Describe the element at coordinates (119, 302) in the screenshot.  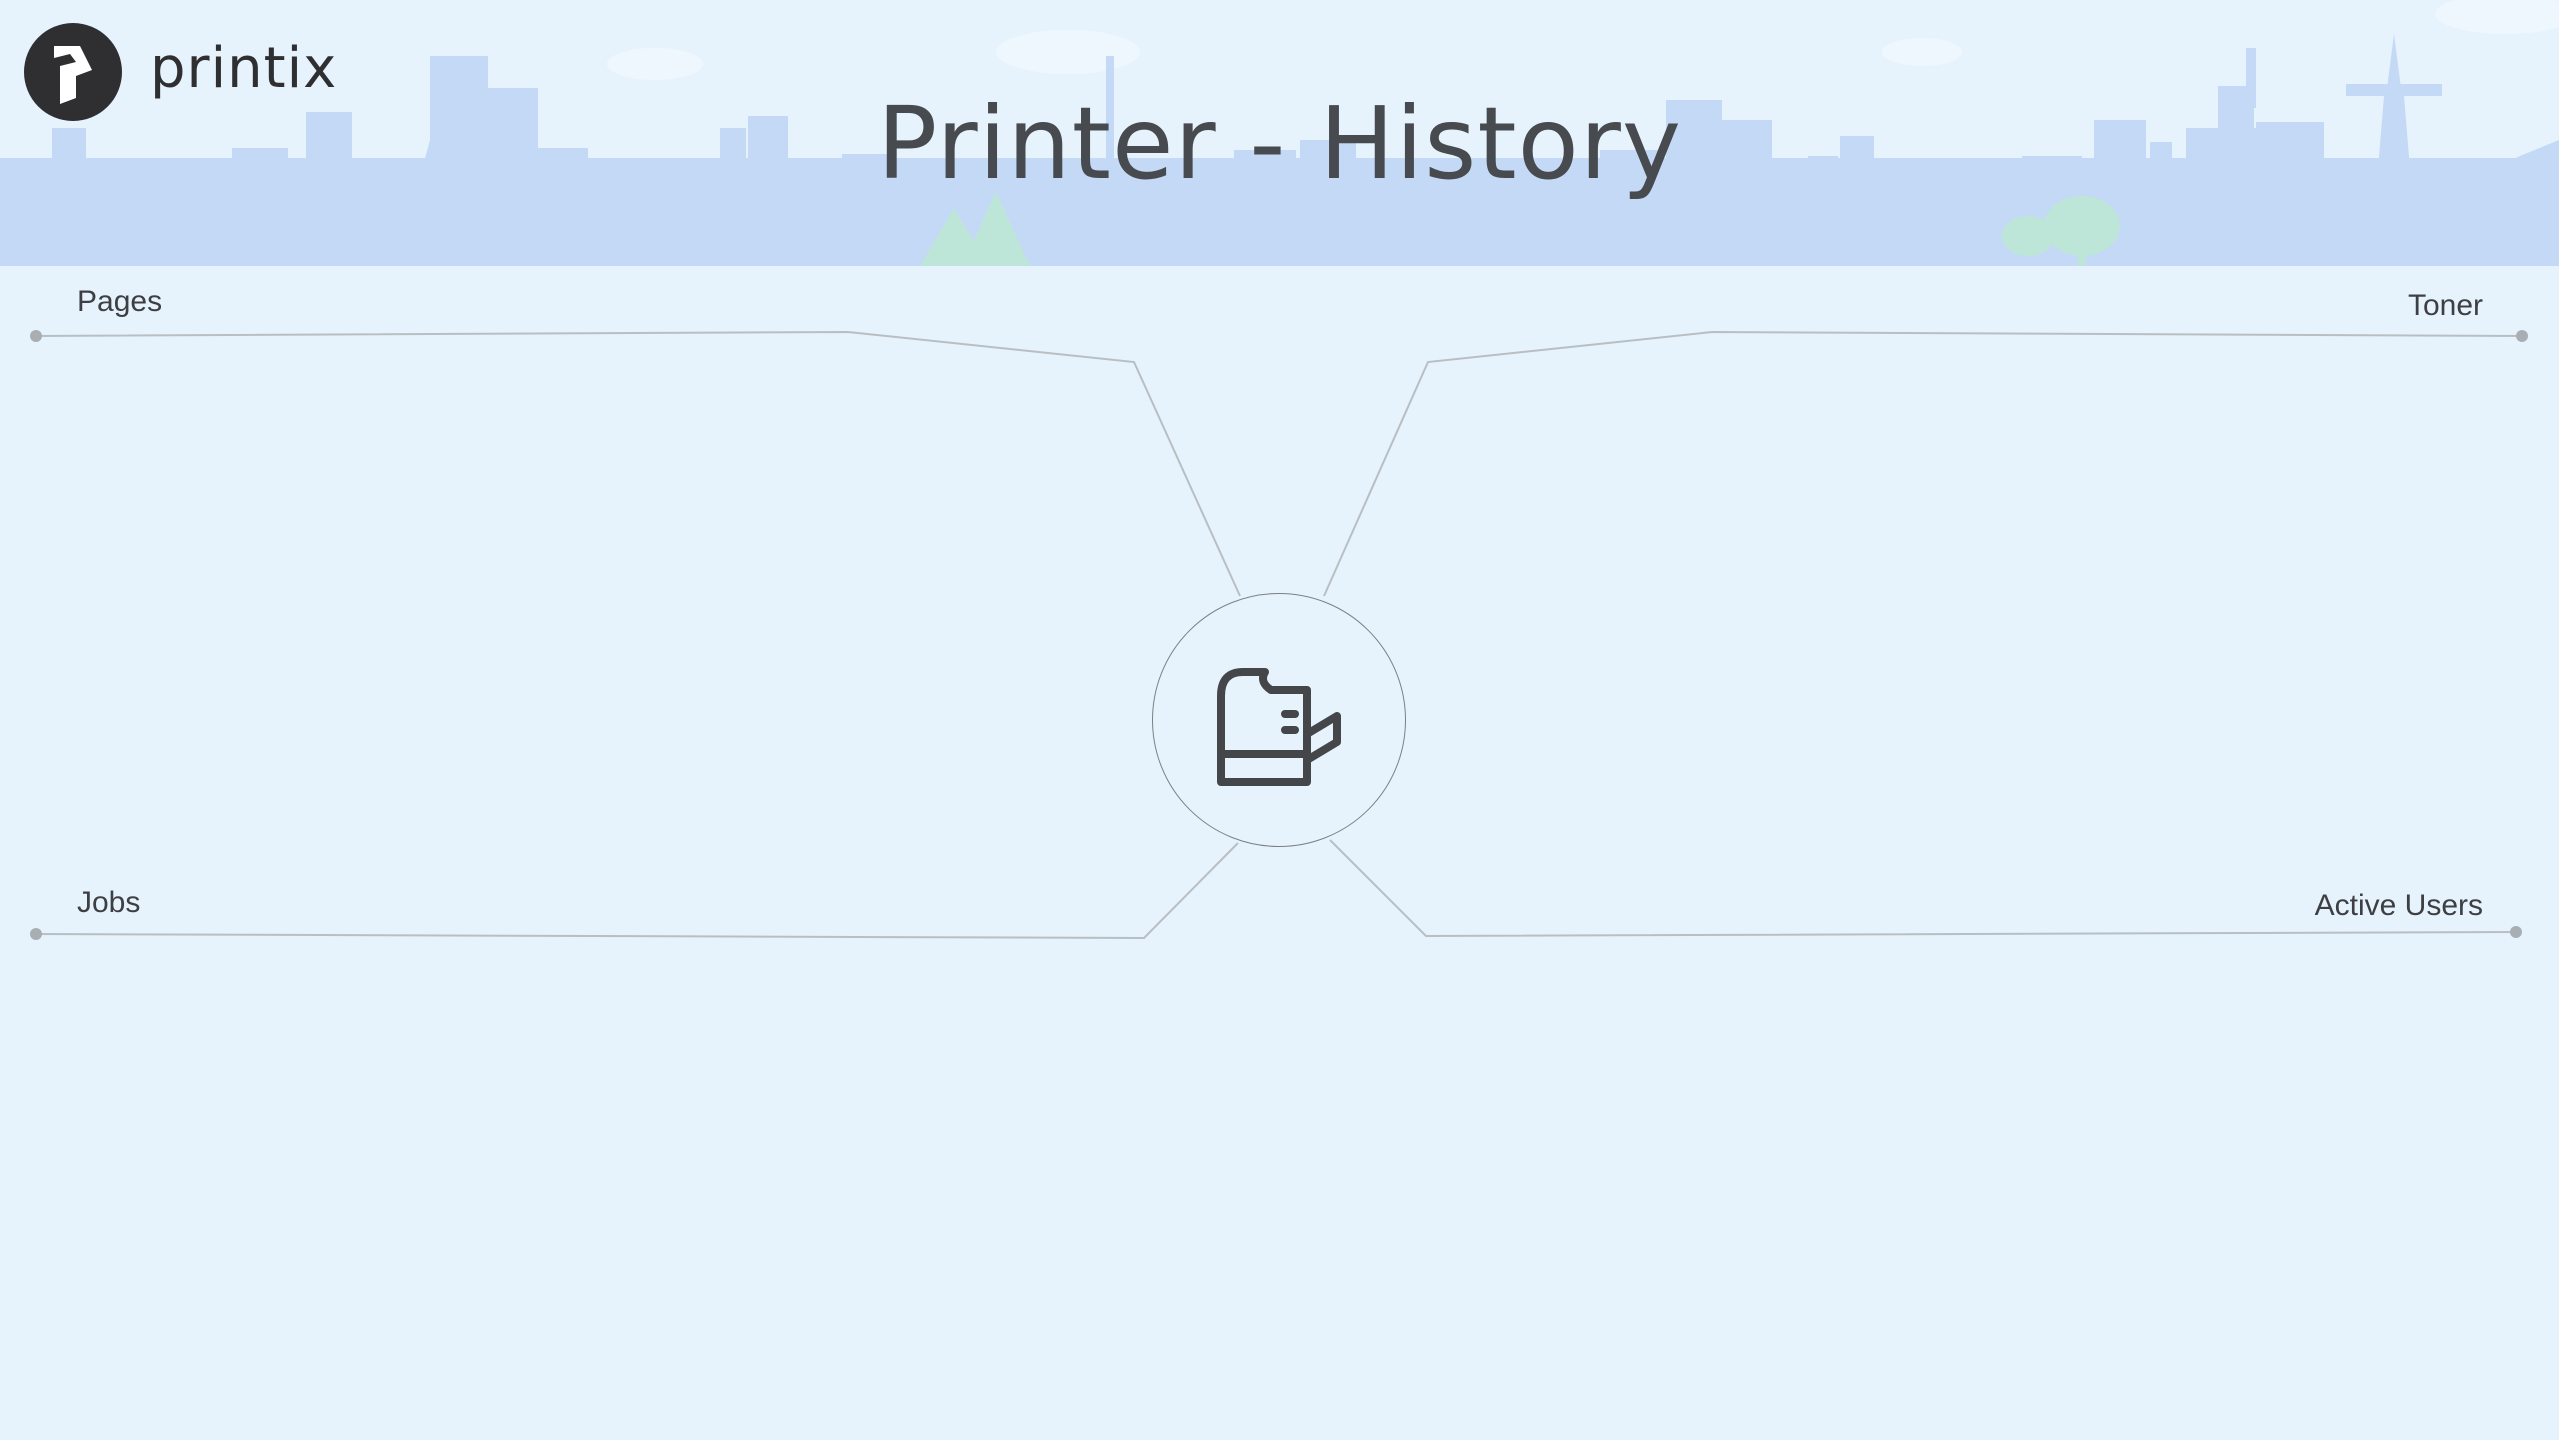
I see `metric-label-pages: Pages` at that location.